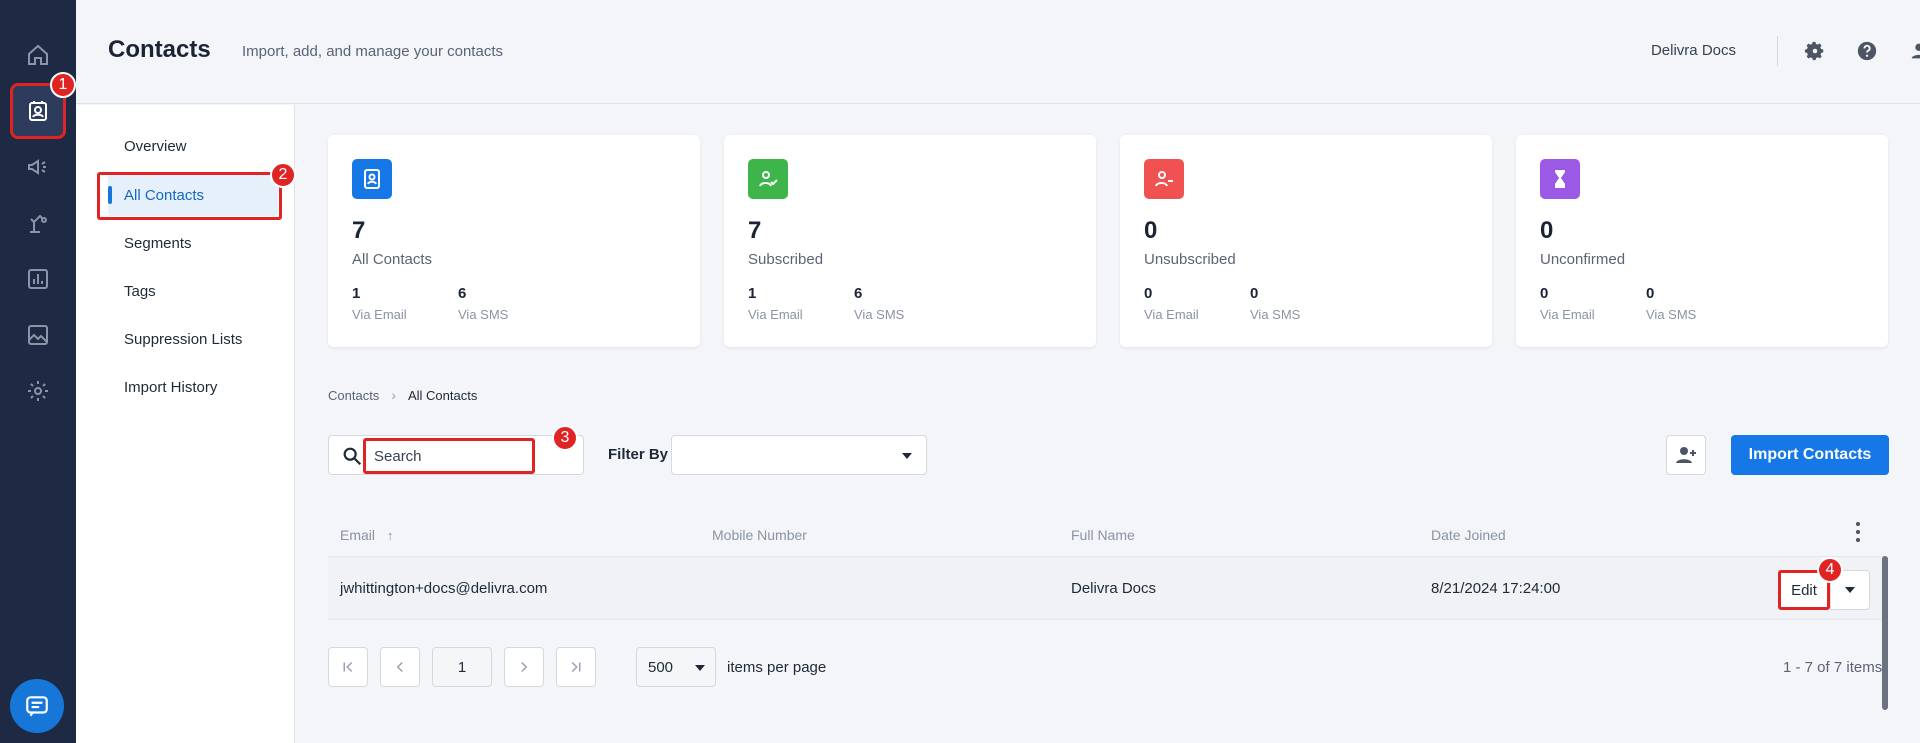  I want to click on user-plus-icon, so click(1686, 455).